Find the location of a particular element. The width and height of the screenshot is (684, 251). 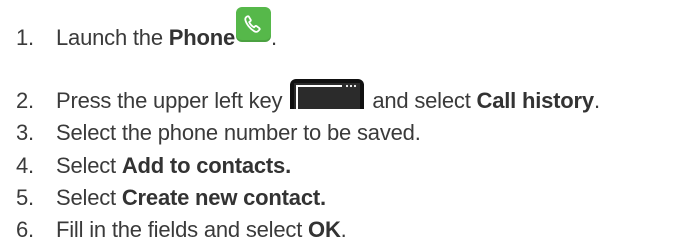

step-number: 1. is located at coordinates (25, 37).